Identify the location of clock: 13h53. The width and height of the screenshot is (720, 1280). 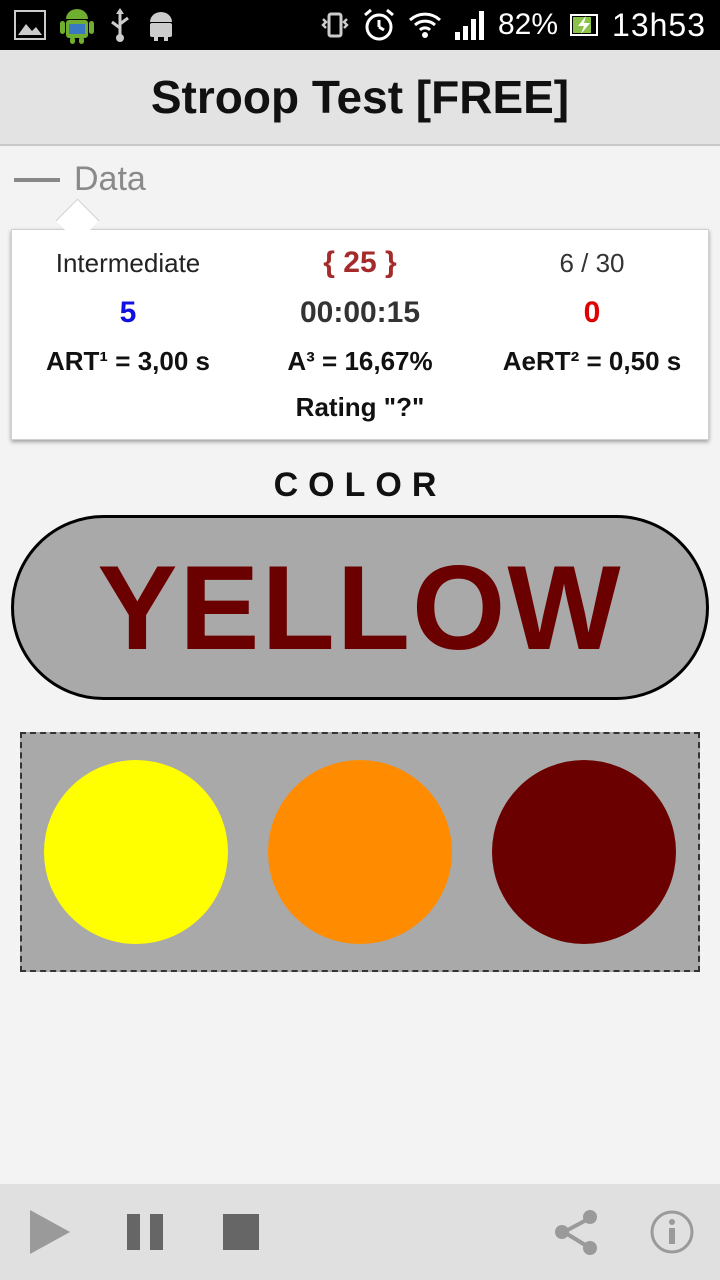
(659, 24).